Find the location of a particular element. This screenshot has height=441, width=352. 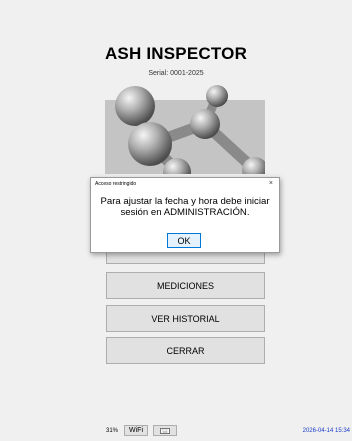

measurements-button: MEDICIONES is located at coordinates (185, 285).